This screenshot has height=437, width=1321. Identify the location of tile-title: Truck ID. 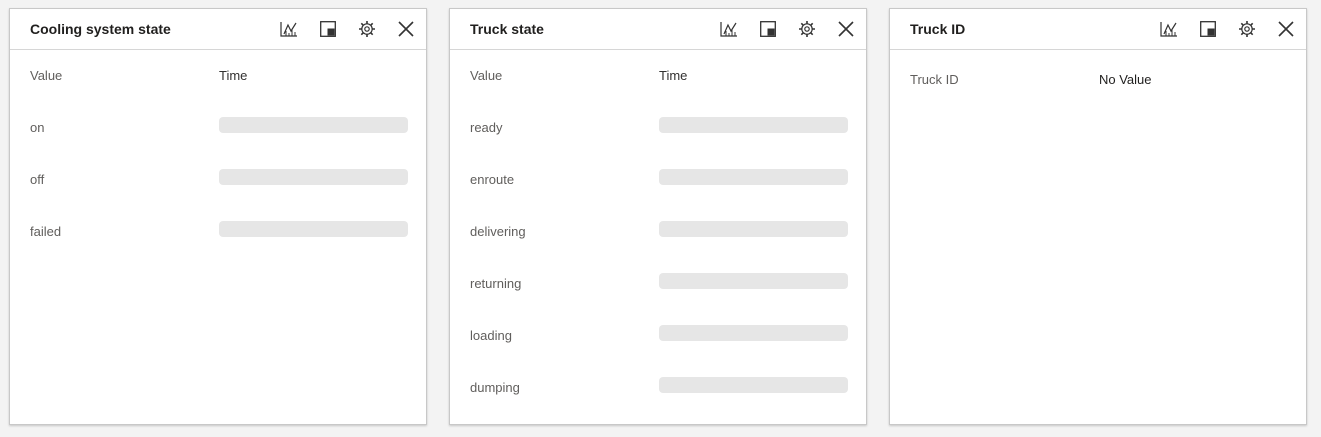
(938, 29).